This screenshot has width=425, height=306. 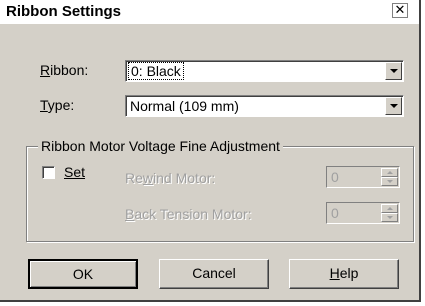 What do you see at coordinates (74, 172) in the screenshot?
I see `set-label: Set` at bounding box center [74, 172].